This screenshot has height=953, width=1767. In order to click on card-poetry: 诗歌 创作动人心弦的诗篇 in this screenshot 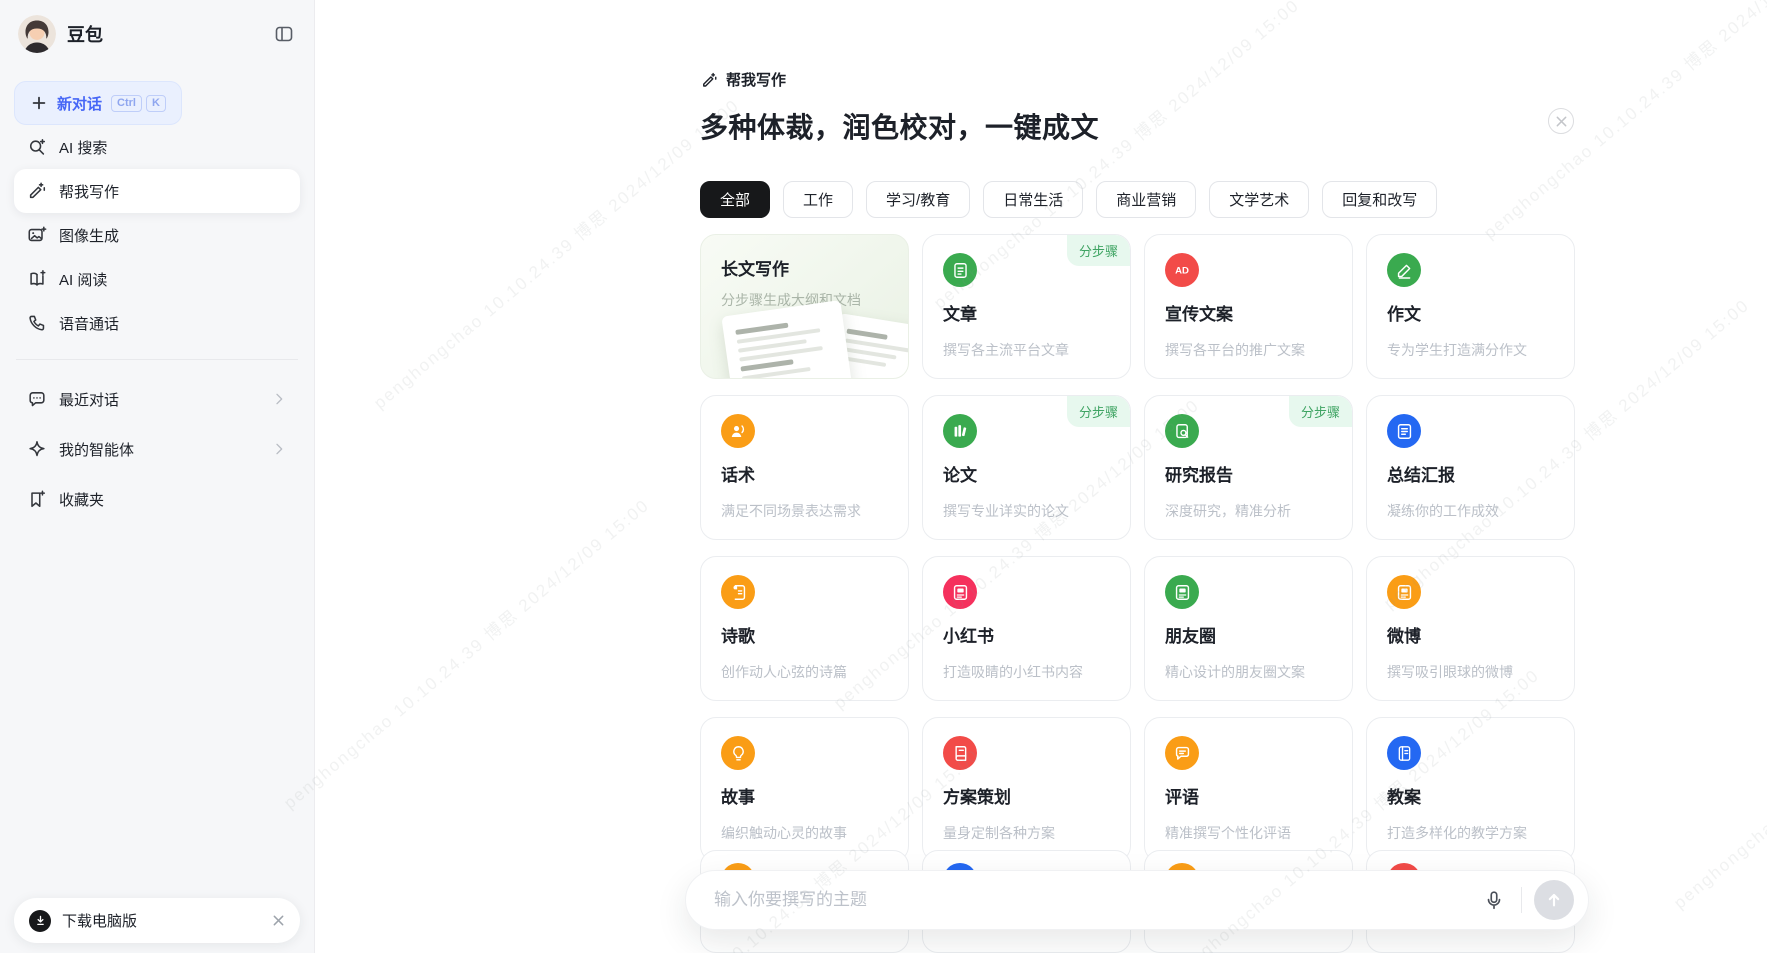, I will do `click(804, 628)`.